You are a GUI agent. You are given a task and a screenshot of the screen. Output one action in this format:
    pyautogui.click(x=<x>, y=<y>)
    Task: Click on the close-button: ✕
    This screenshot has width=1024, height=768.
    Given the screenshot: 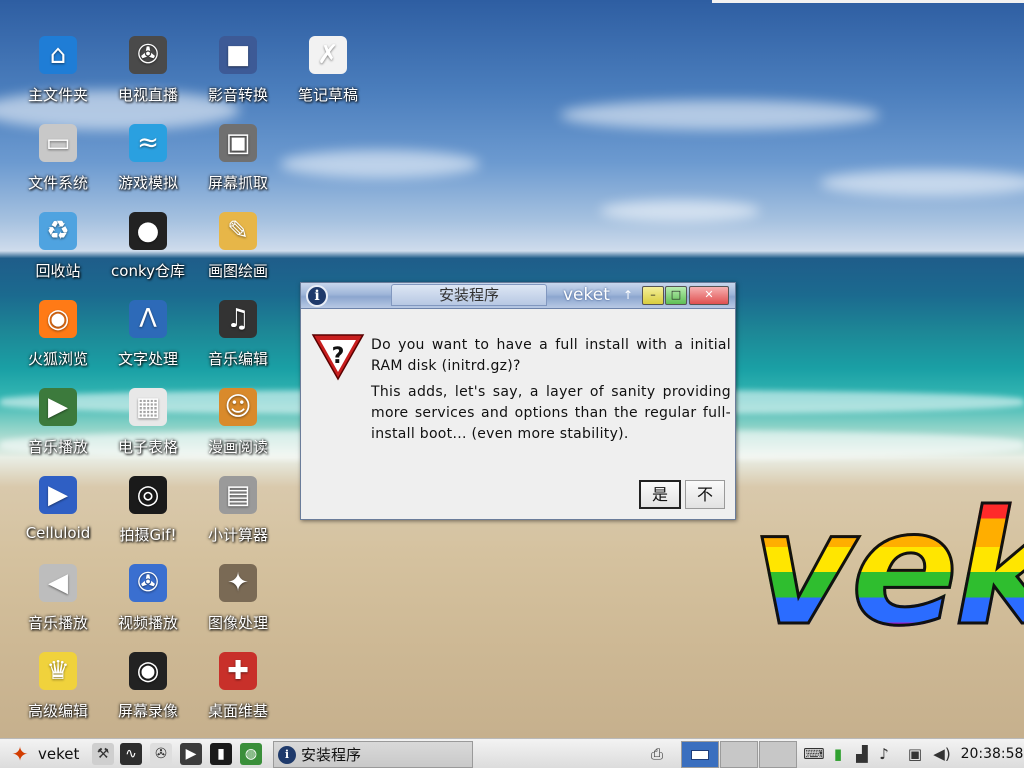 What is the action you would take?
    pyautogui.click(x=709, y=295)
    